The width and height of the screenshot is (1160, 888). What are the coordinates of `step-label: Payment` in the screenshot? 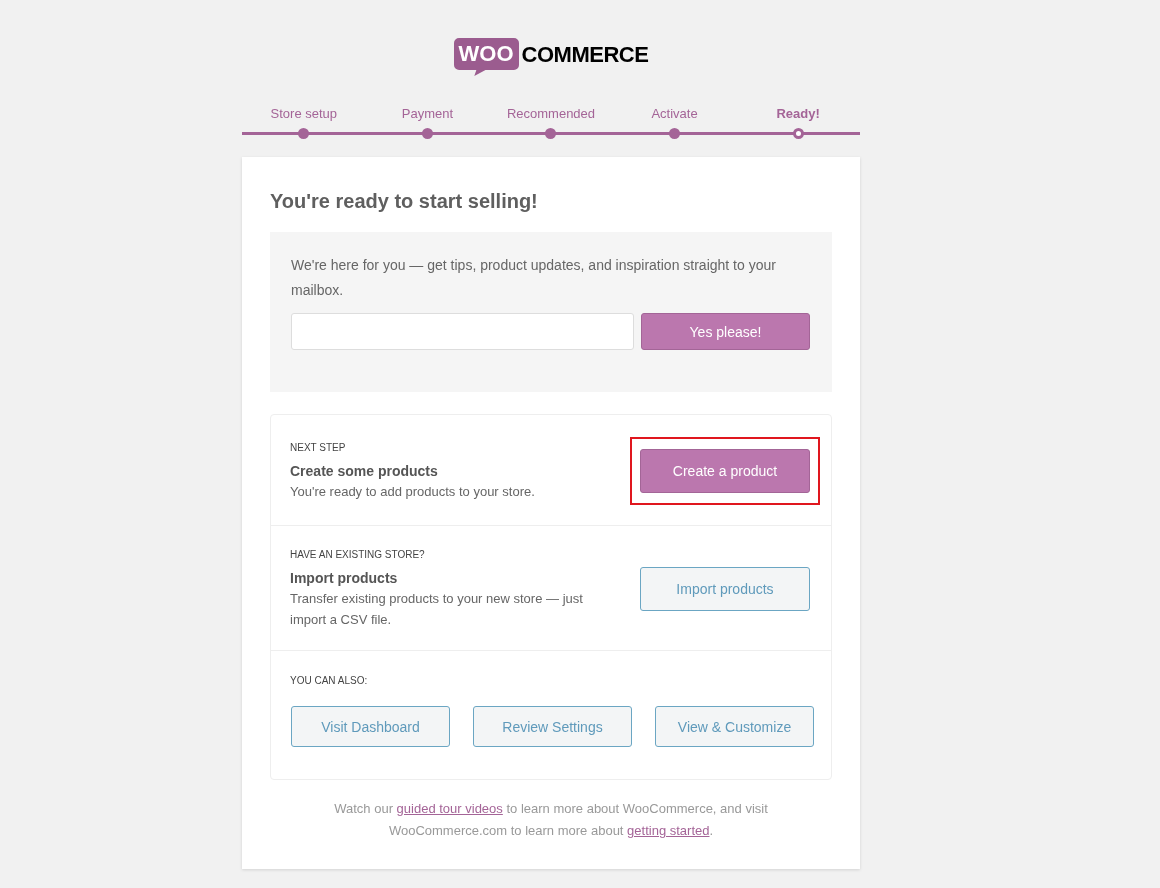 It's located at (427, 114).